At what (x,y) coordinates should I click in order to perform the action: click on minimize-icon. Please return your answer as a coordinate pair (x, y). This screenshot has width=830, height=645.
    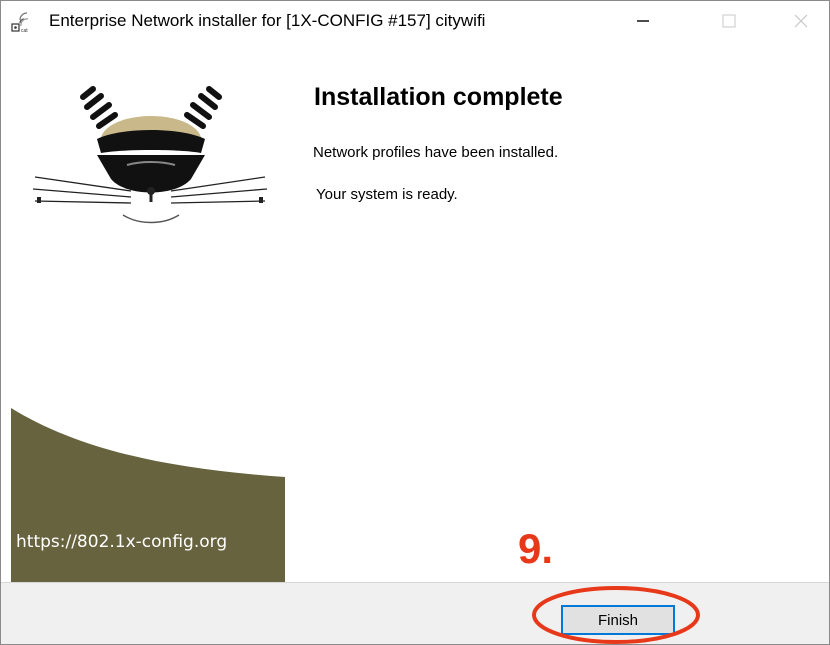
    Looking at the image, I should click on (643, 21).